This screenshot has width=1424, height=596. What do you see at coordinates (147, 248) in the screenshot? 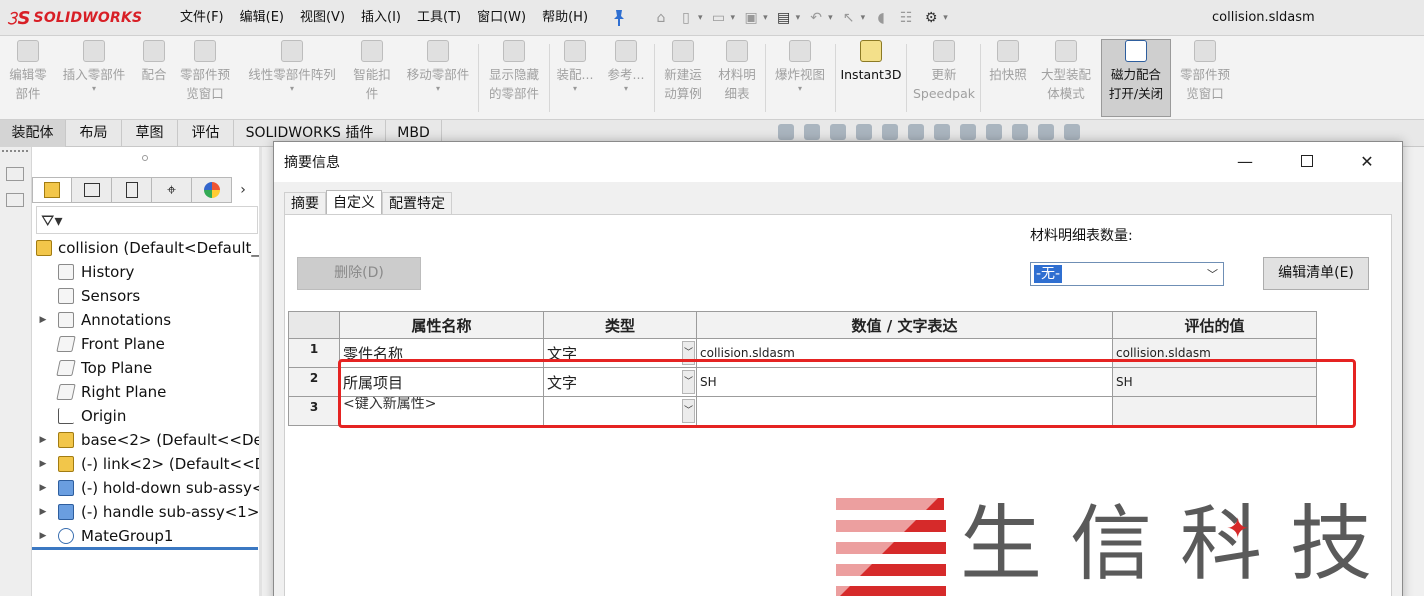
I see `tree-item-collision: collision (Default<Default_D` at bounding box center [147, 248].